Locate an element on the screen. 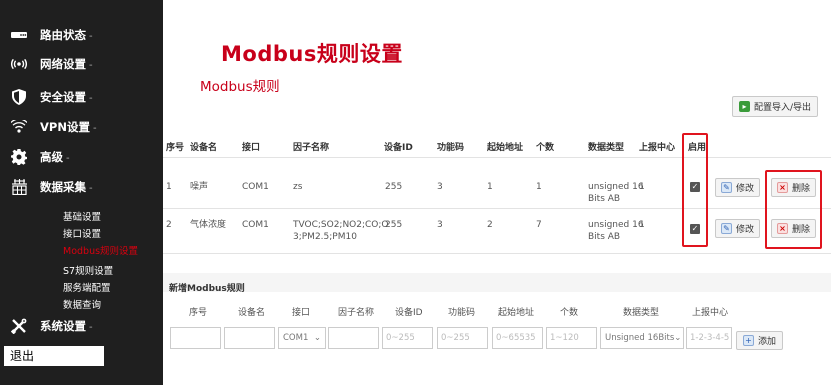  new-col-count: 个数 is located at coordinates (569, 313).